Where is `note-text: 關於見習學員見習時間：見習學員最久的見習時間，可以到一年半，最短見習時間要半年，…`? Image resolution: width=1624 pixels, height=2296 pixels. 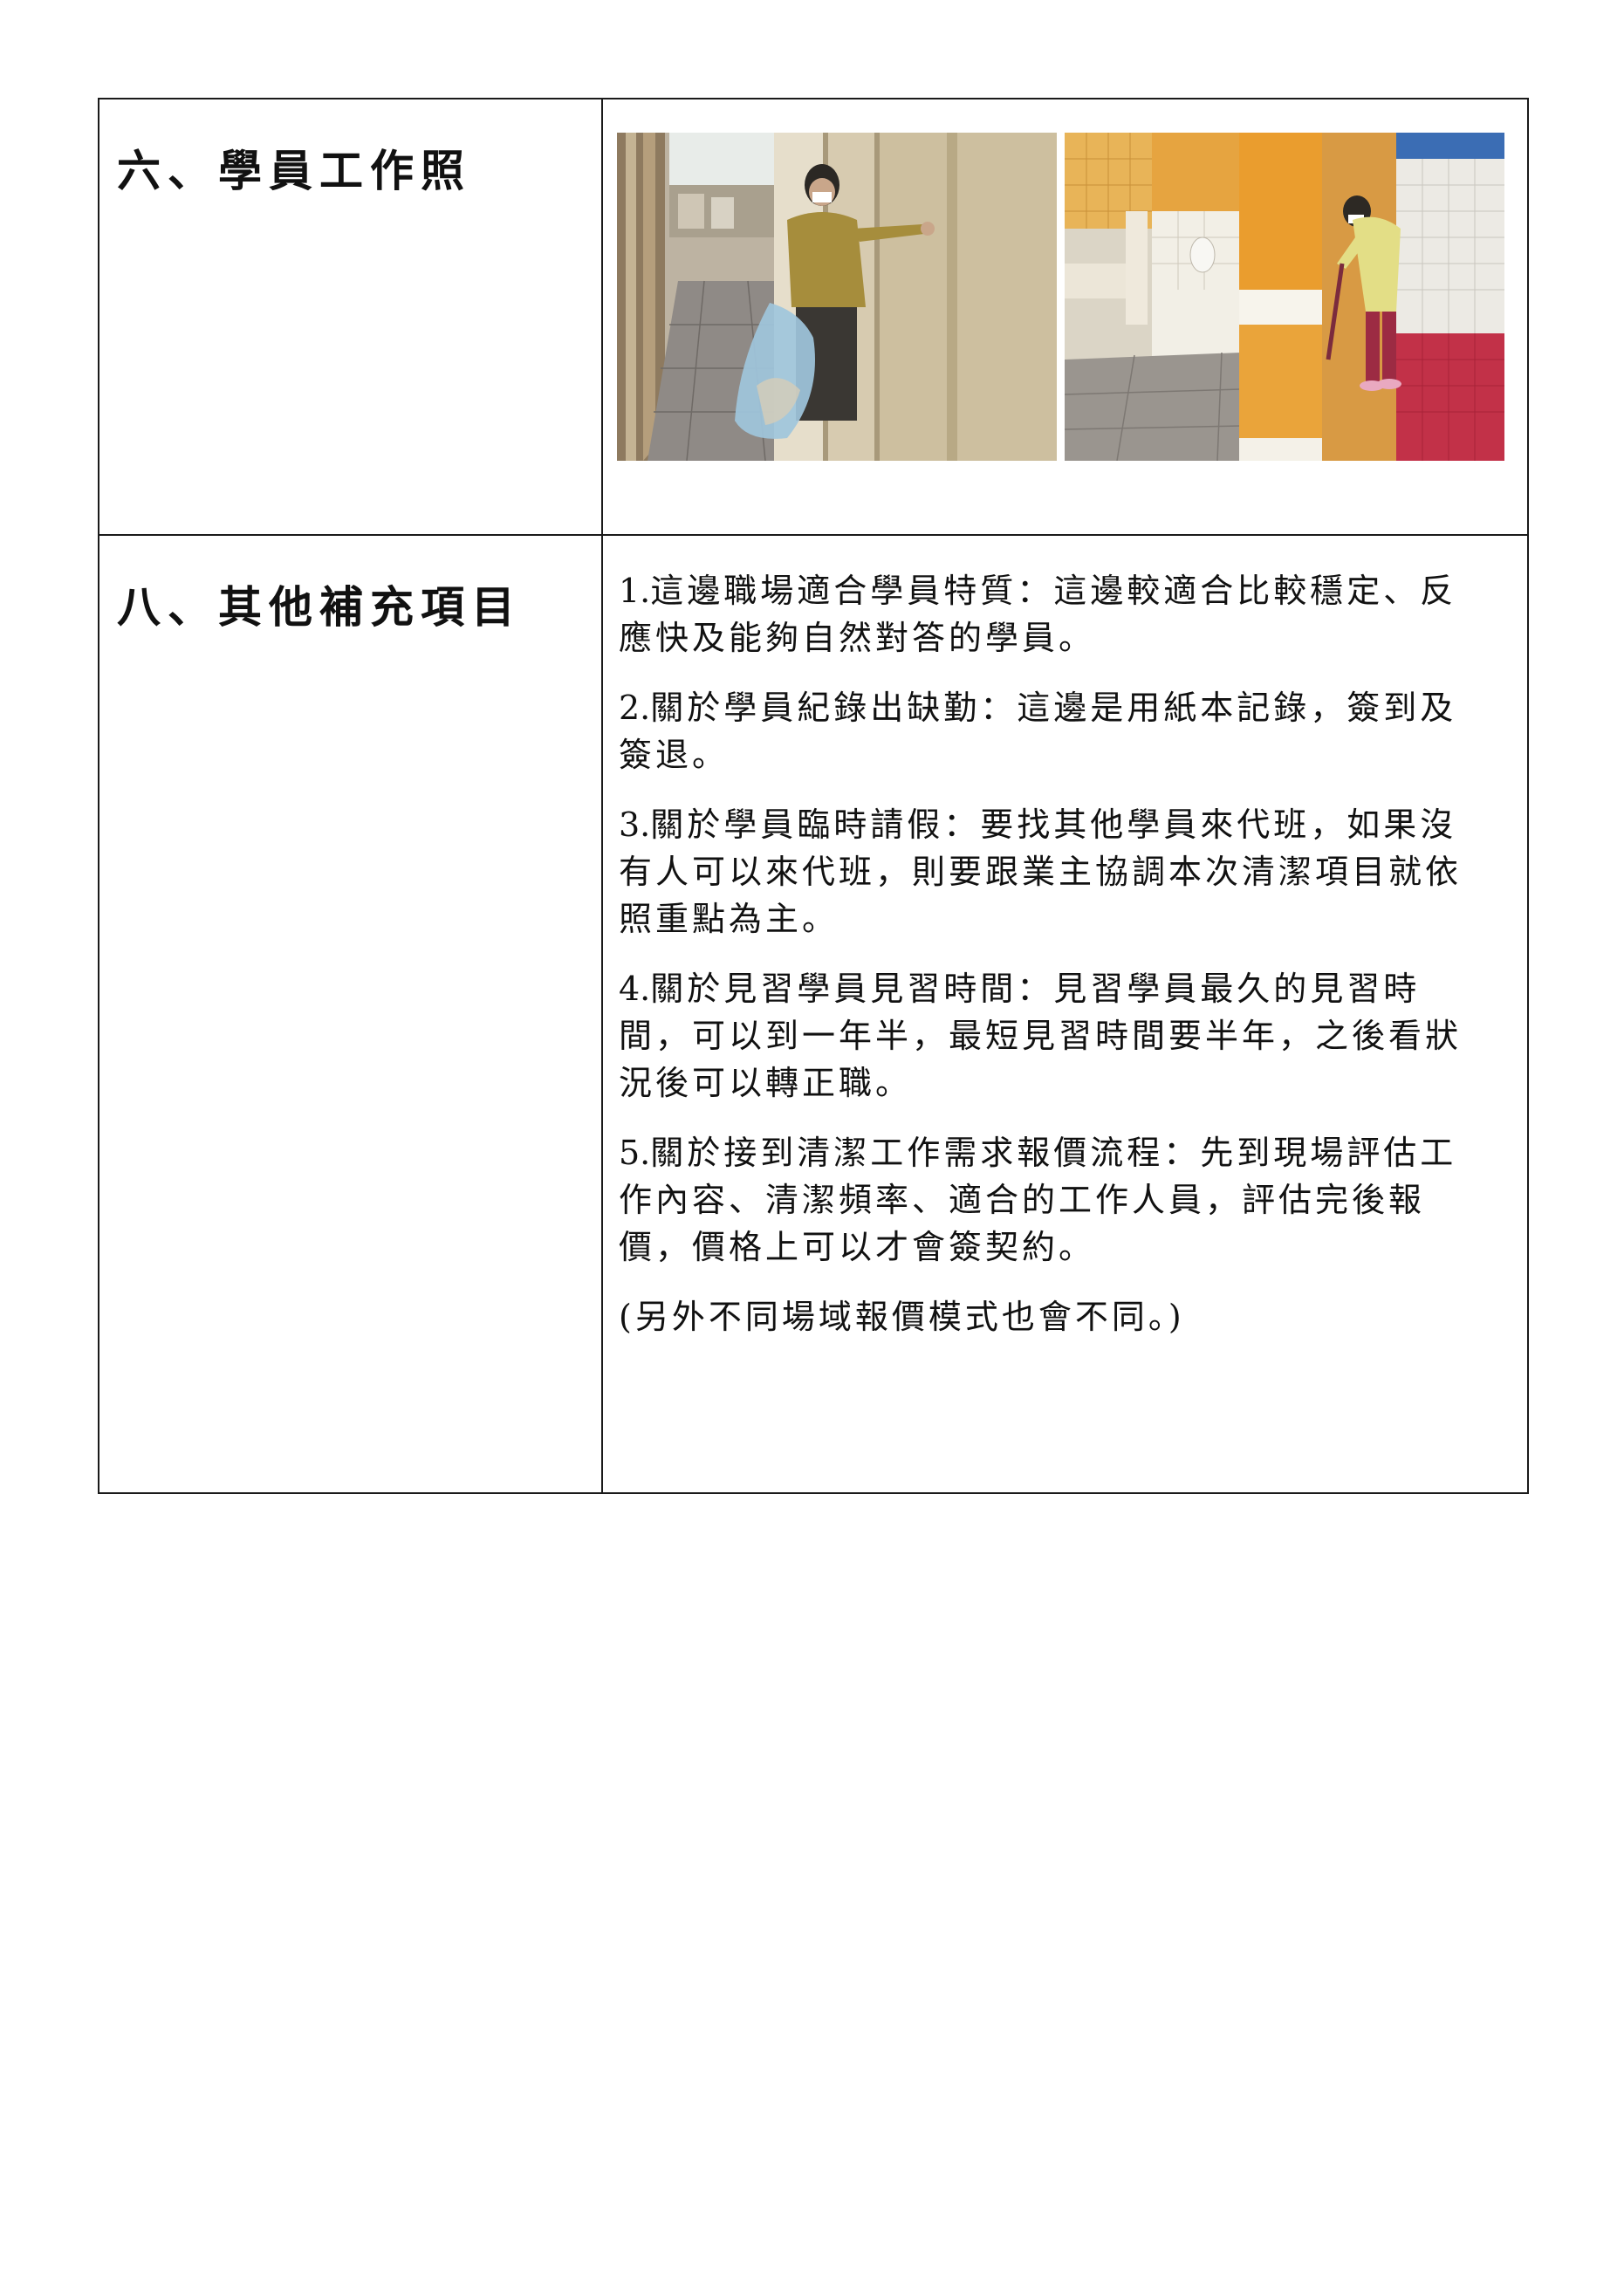
note-text: 關於見習學員見習時間：見習學員最久的見習時間，可以到一年半，最短見習時間要半年，… is located at coordinates (1041, 1036).